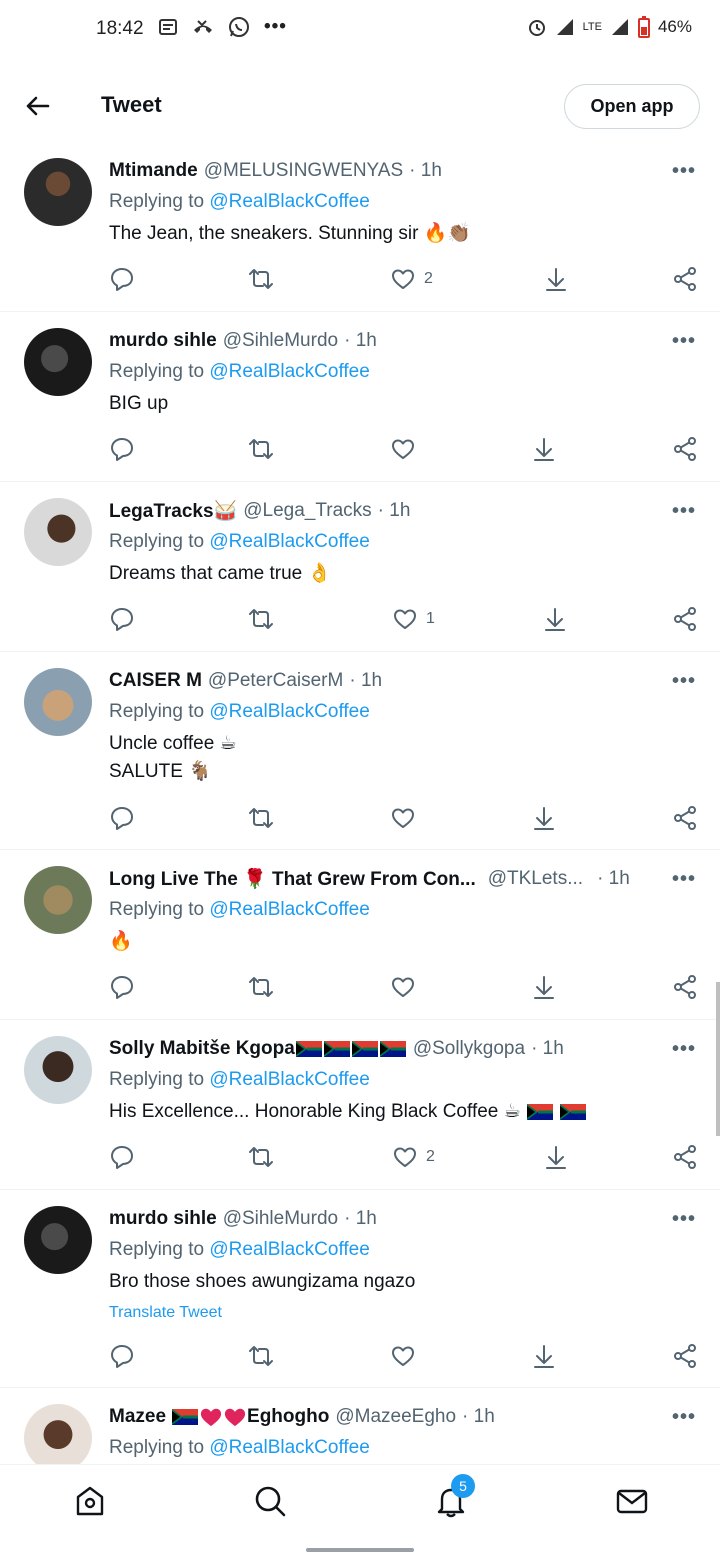 This screenshot has width=720, height=1560. What do you see at coordinates (153, 171) in the screenshot?
I see `display-name: Mtimande` at bounding box center [153, 171].